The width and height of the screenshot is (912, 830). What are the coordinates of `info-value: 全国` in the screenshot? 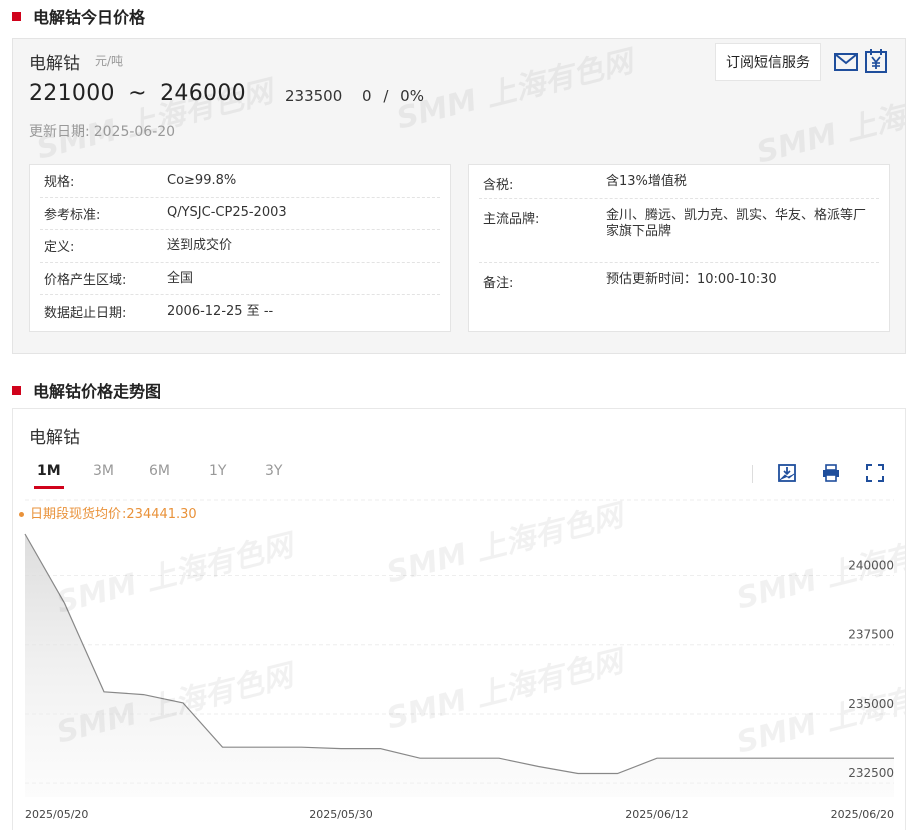 It's located at (180, 278).